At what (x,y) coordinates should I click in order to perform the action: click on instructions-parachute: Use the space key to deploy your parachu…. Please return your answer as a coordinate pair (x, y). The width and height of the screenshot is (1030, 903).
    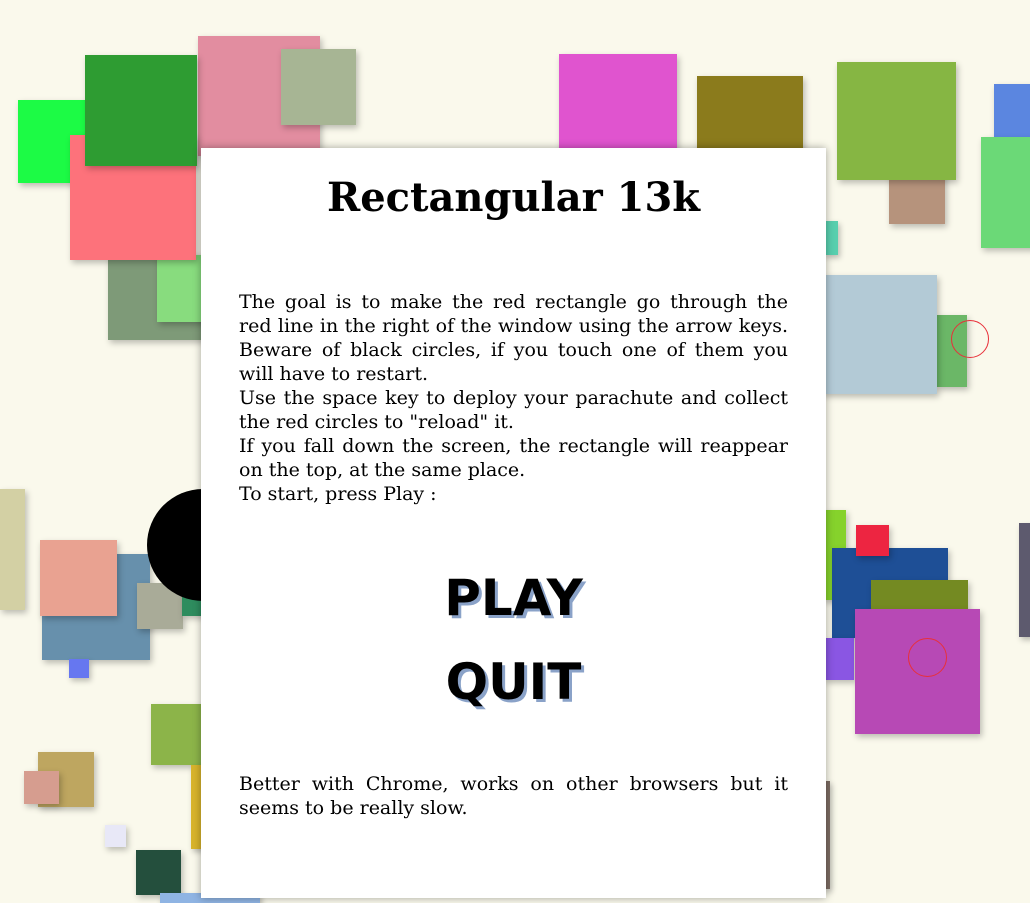
    Looking at the image, I should click on (513, 410).